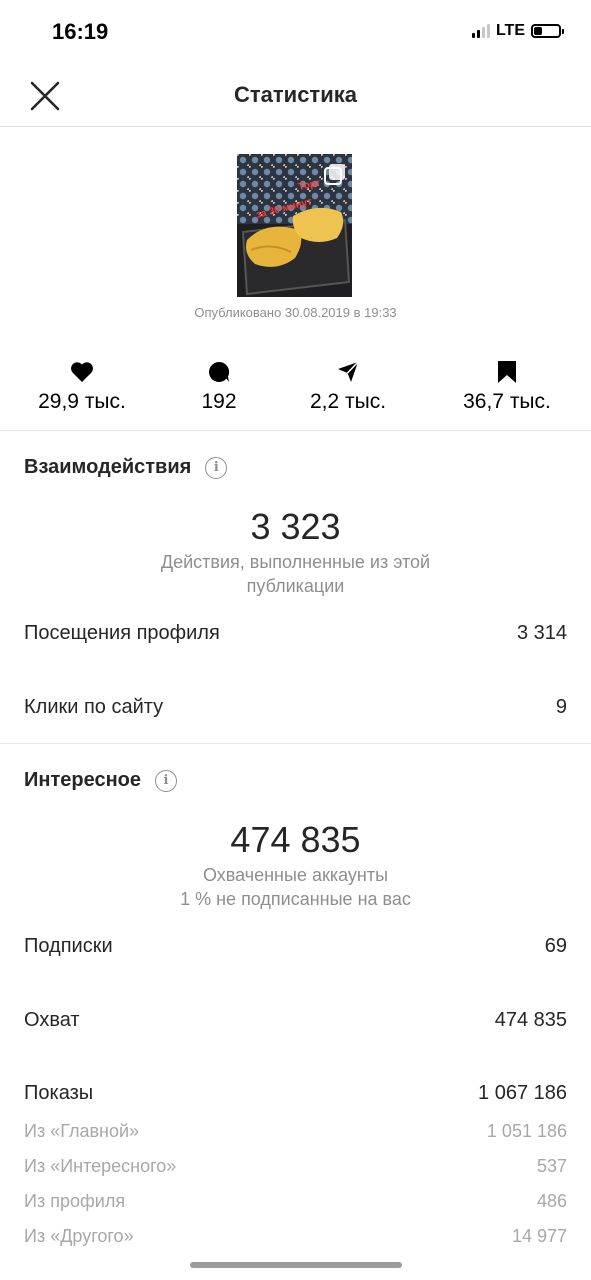 The width and height of the screenshot is (591, 1280). Describe the element at coordinates (295, 946) in the screenshot. I see `stat-row: Подписки 69` at that location.